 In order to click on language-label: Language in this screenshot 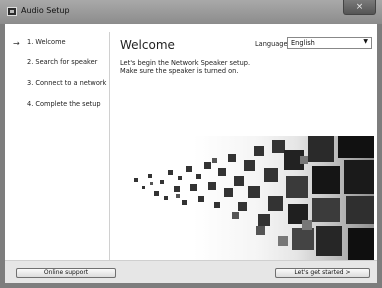, I will do `click(271, 44)`.